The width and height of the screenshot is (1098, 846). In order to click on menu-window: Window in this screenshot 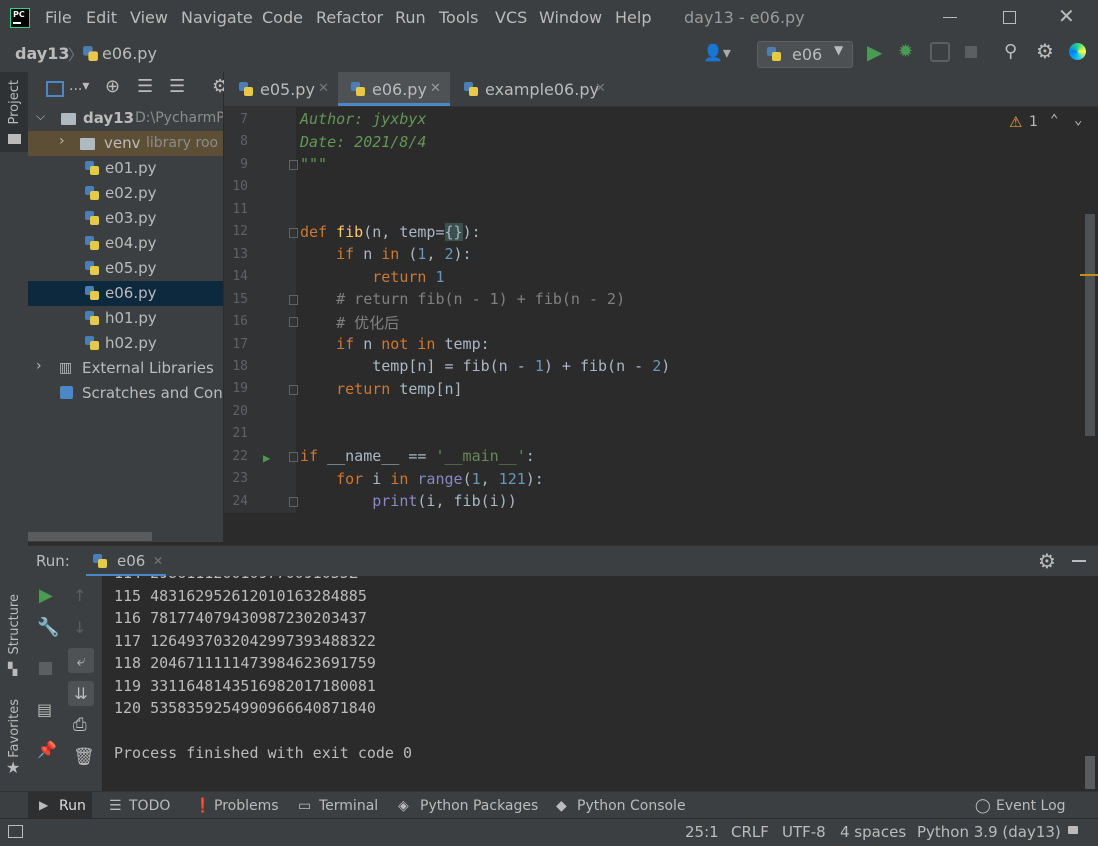, I will do `click(570, 17)`.